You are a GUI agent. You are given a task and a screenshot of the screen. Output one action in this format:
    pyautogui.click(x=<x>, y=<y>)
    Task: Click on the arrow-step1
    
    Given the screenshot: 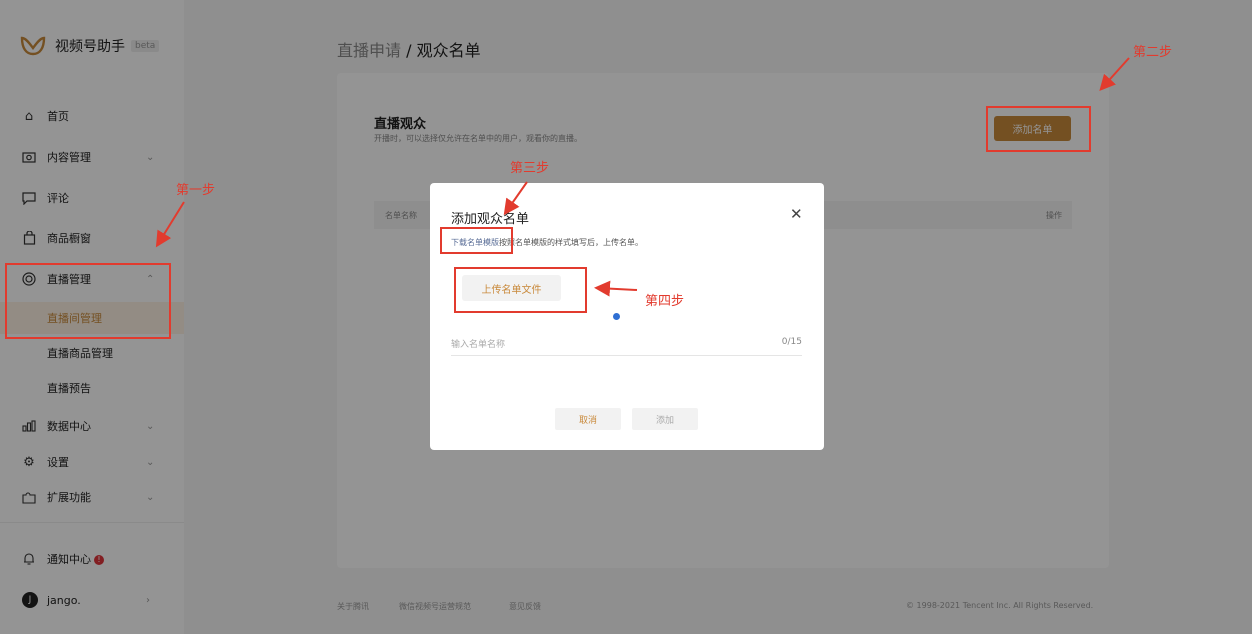 What is the action you would take?
    pyautogui.click(x=170, y=224)
    